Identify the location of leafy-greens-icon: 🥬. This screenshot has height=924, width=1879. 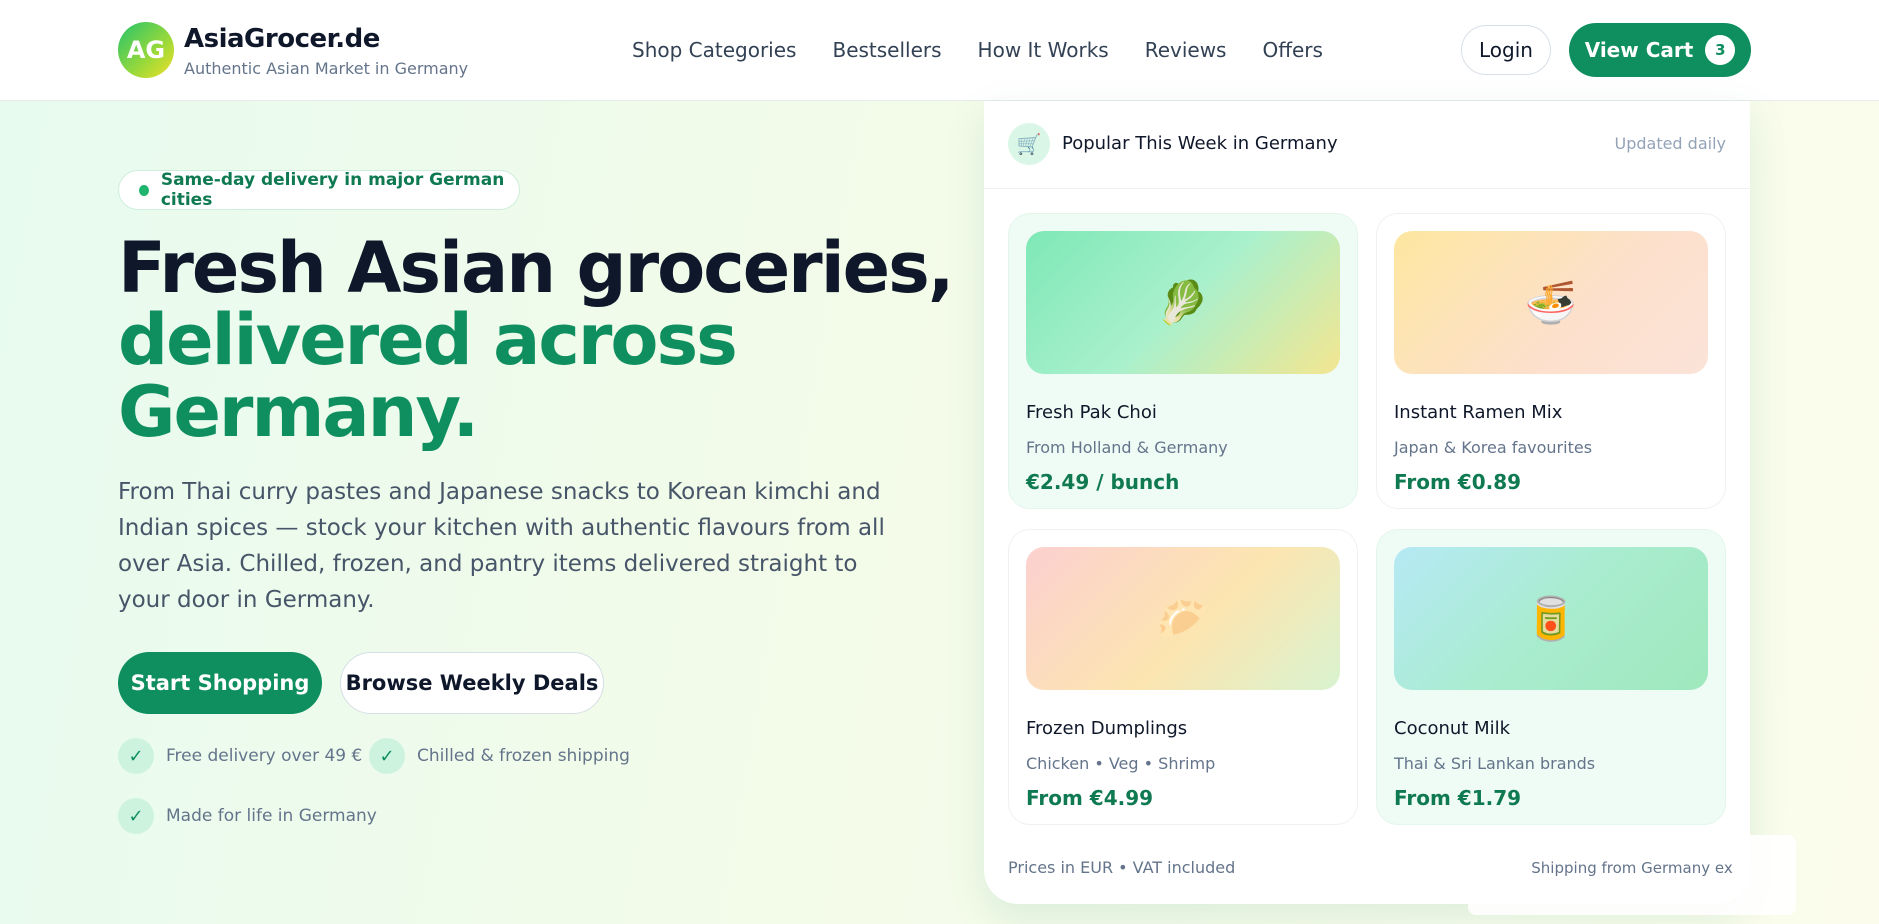
(1183, 302).